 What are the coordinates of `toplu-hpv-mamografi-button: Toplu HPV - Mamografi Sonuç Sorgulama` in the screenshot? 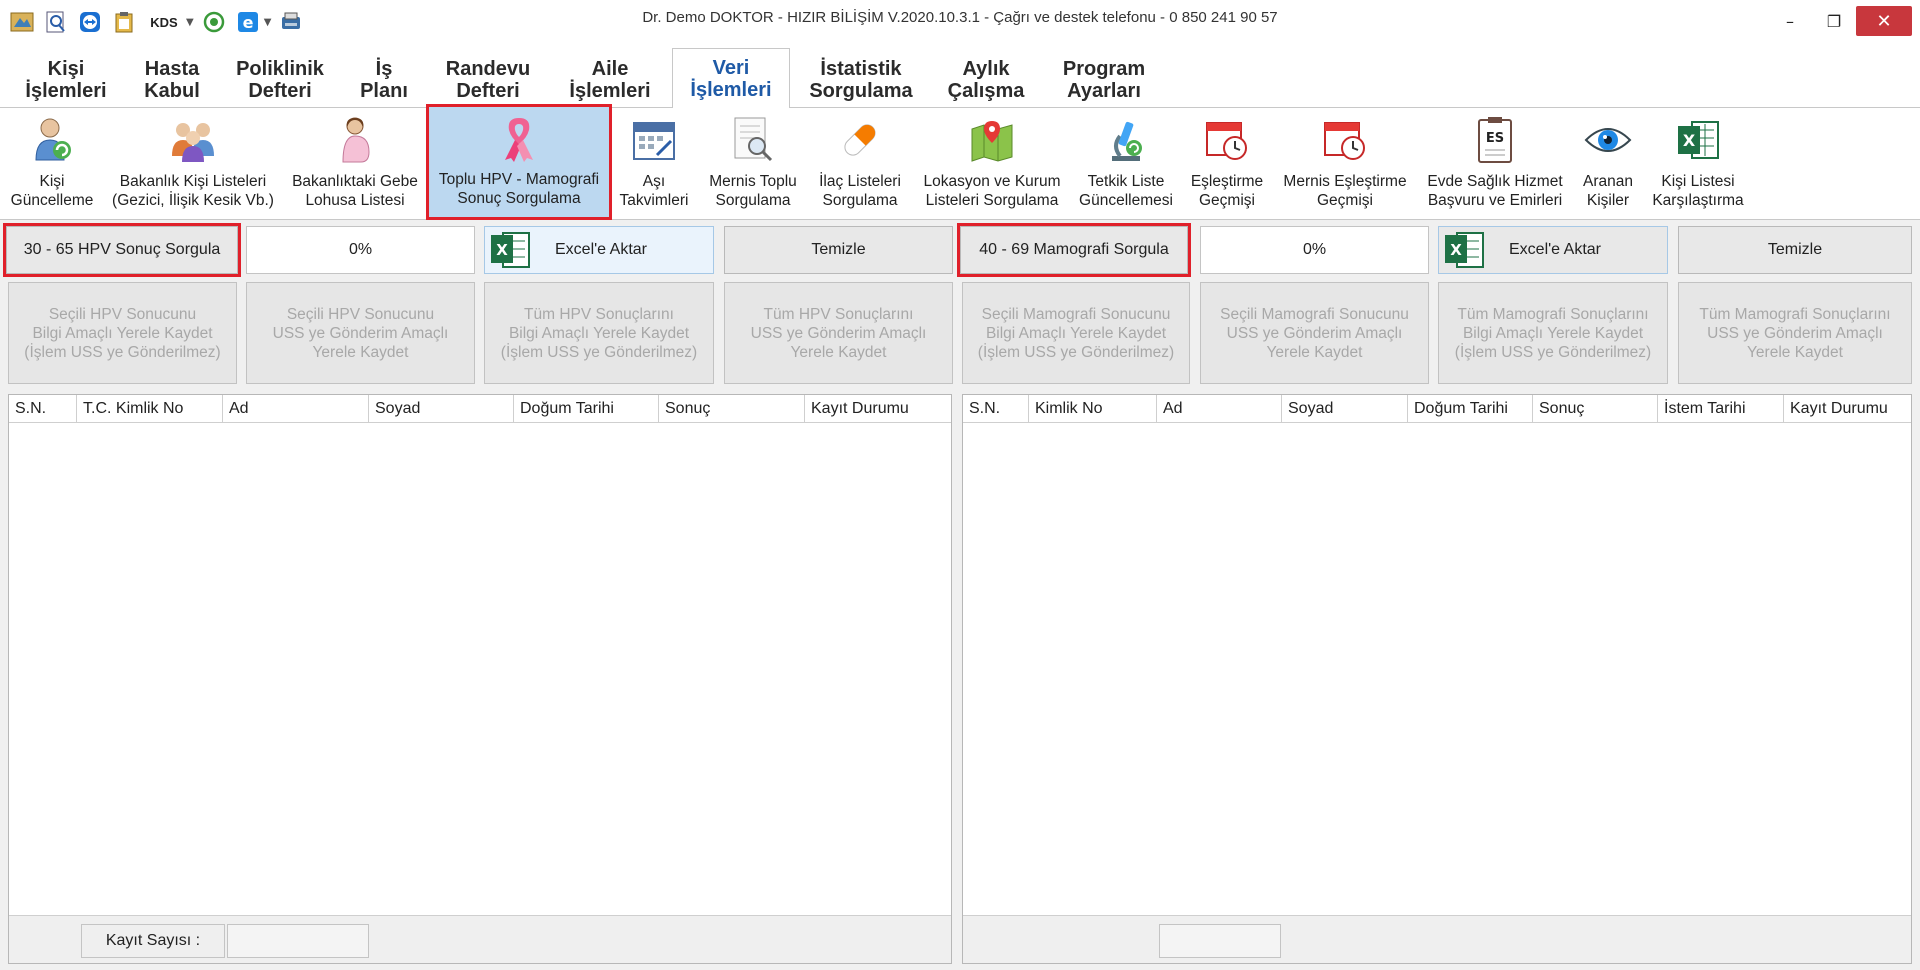 It's located at (519, 162).